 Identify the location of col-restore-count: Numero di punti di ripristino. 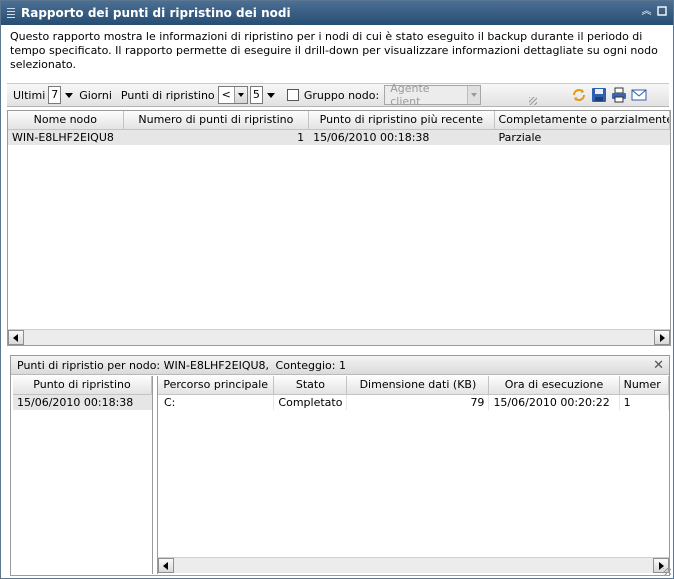
(217, 120).